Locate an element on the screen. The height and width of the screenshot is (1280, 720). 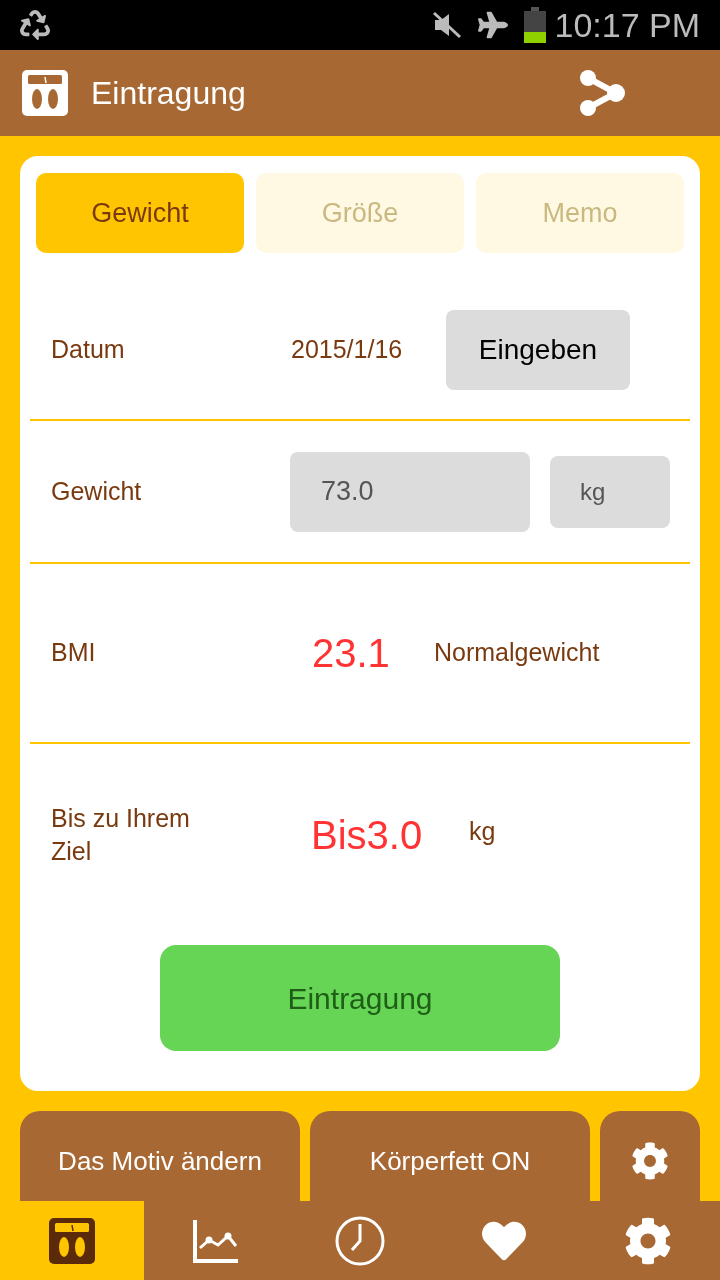
recycle-icon is located at coordinates (35, 25).